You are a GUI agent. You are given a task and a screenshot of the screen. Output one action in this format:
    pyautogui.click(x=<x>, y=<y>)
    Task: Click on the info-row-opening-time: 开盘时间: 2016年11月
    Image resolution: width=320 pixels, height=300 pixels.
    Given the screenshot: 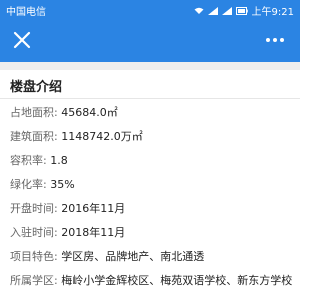 What is the action you would take?
    pyautogui.click(x=67, y=208)
    